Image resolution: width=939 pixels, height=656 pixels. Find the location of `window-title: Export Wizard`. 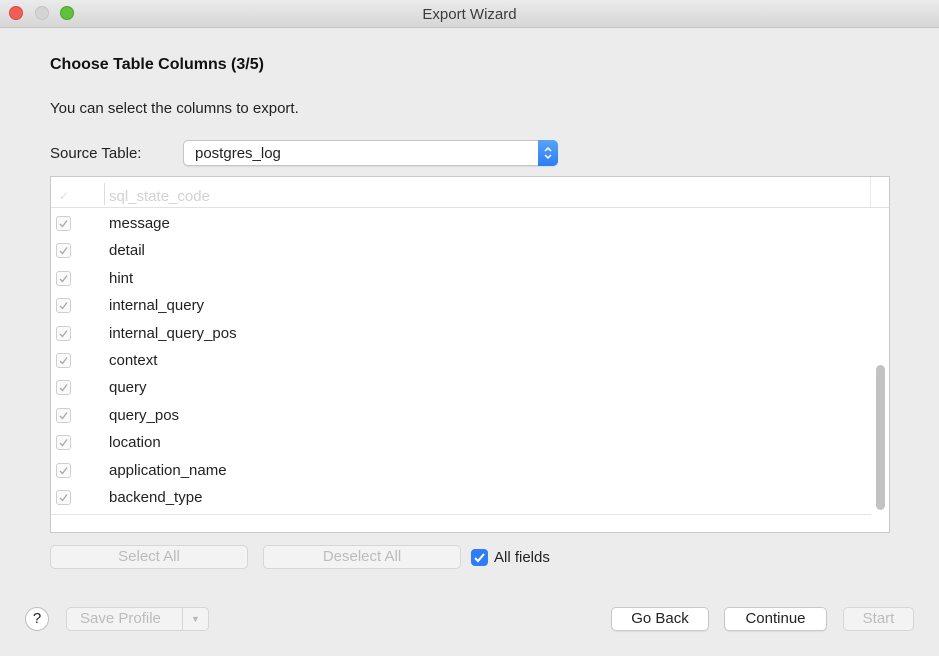

window-title: Export Wizard is located at coordinates (469, 14).